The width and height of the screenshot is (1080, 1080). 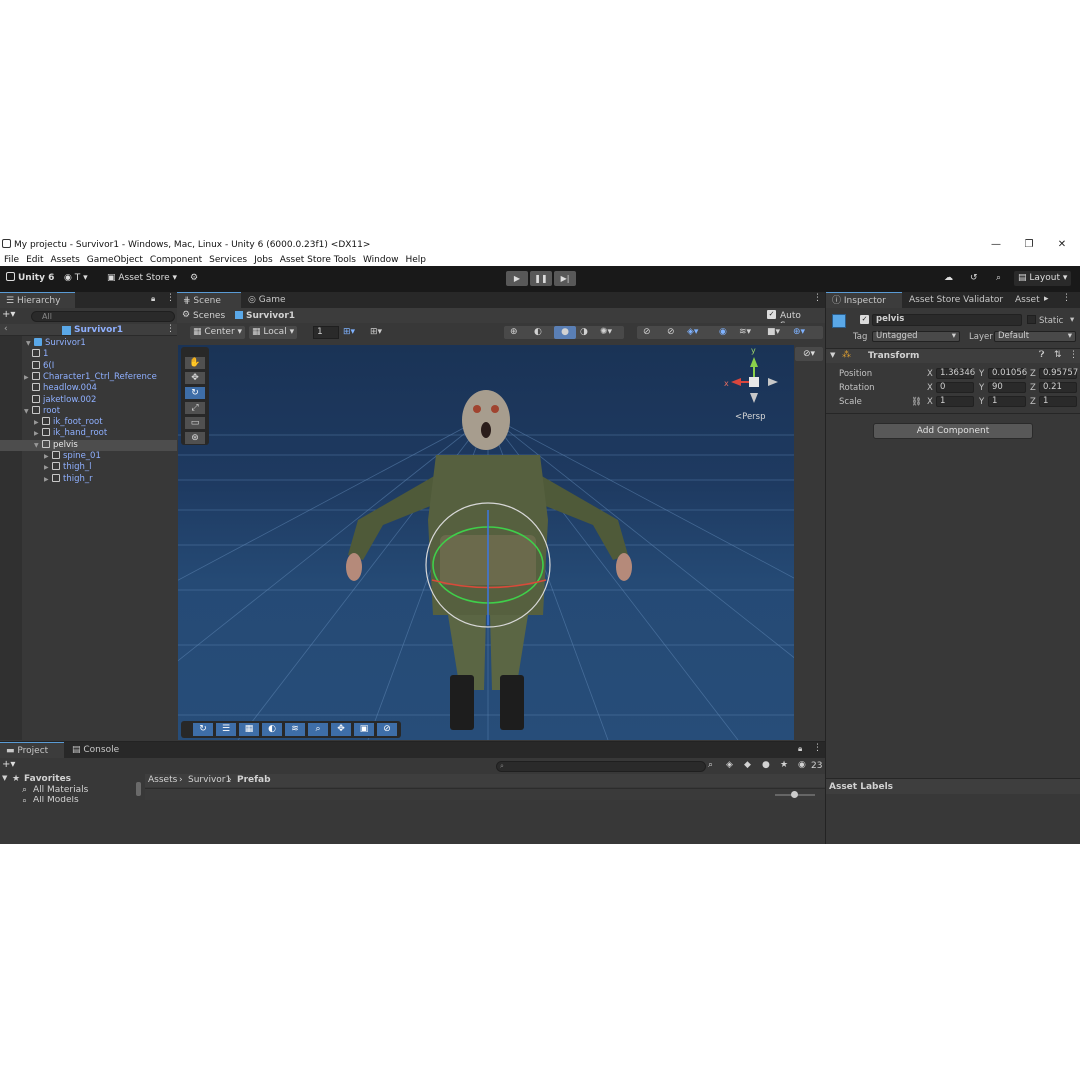 I want to click on character-model, so click(x=489, y=560).